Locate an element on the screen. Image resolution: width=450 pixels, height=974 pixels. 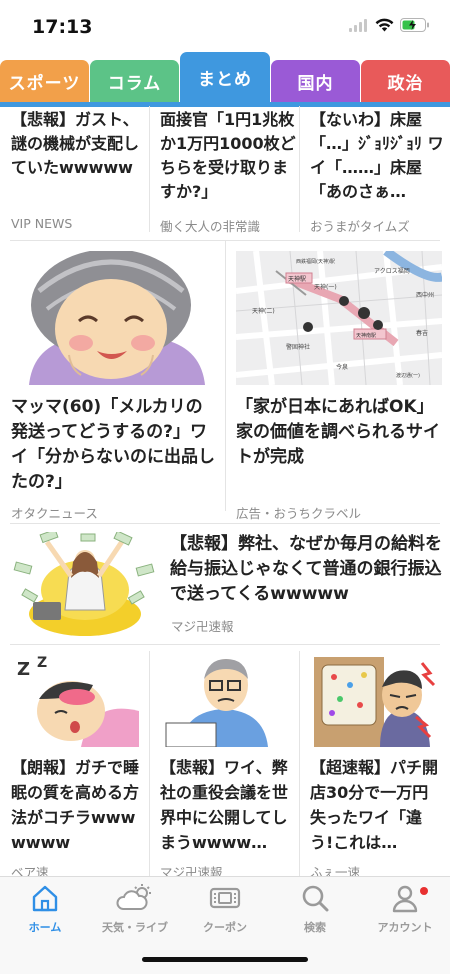
article-card: Z Z 【朗報】ガチで睡眠の質を高める方法がコチラwwwwwww ベア速 is located at coordinates (74, 760).